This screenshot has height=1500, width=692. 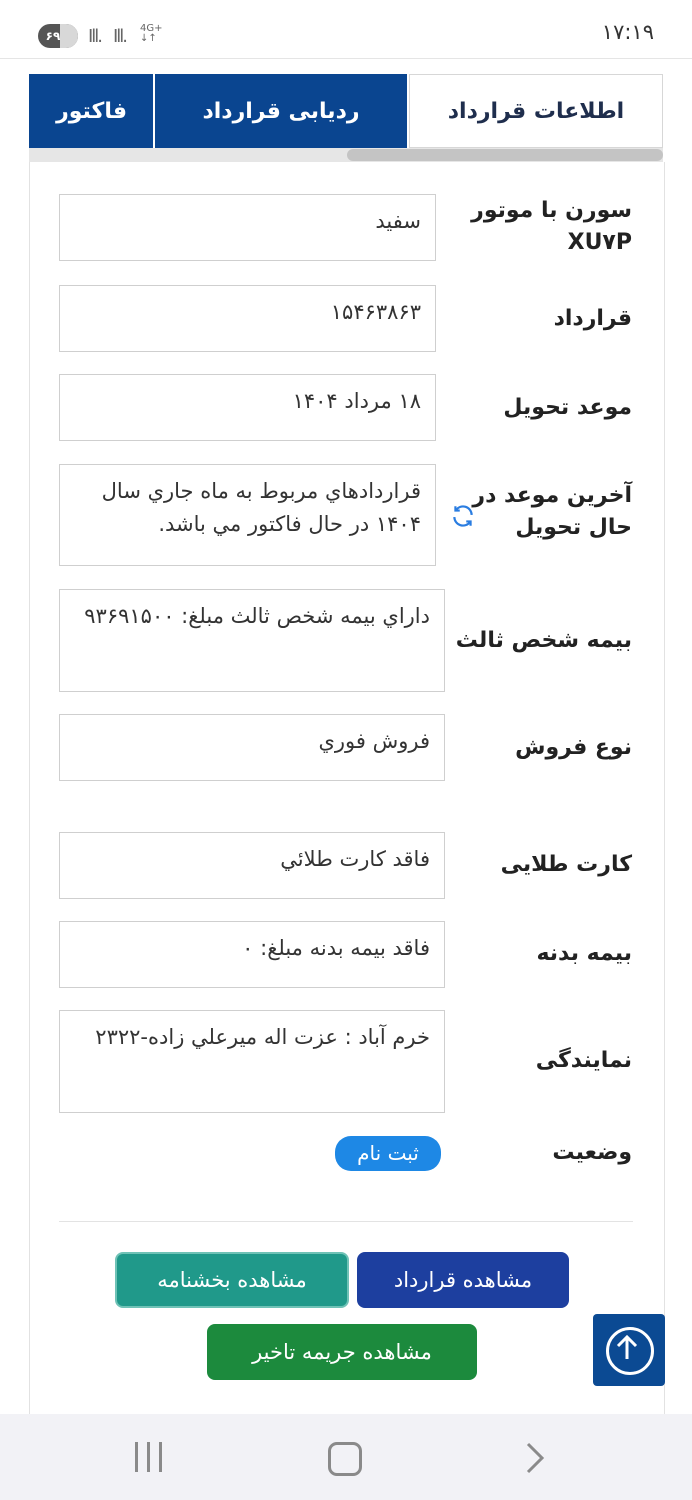 What do you see at coordinates (232, 1280) in the screenshot?
I see `view-circular-button: مشاهده بخشنامه` at bounding box center [232, 1280].